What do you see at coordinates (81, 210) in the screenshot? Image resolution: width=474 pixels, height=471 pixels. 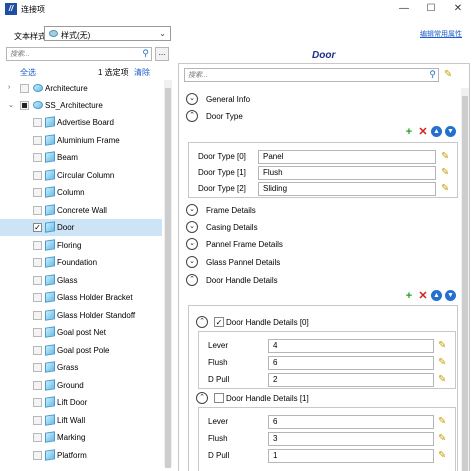 I see `tree-row: Concrete Wall` at bounding box center [81, 210].